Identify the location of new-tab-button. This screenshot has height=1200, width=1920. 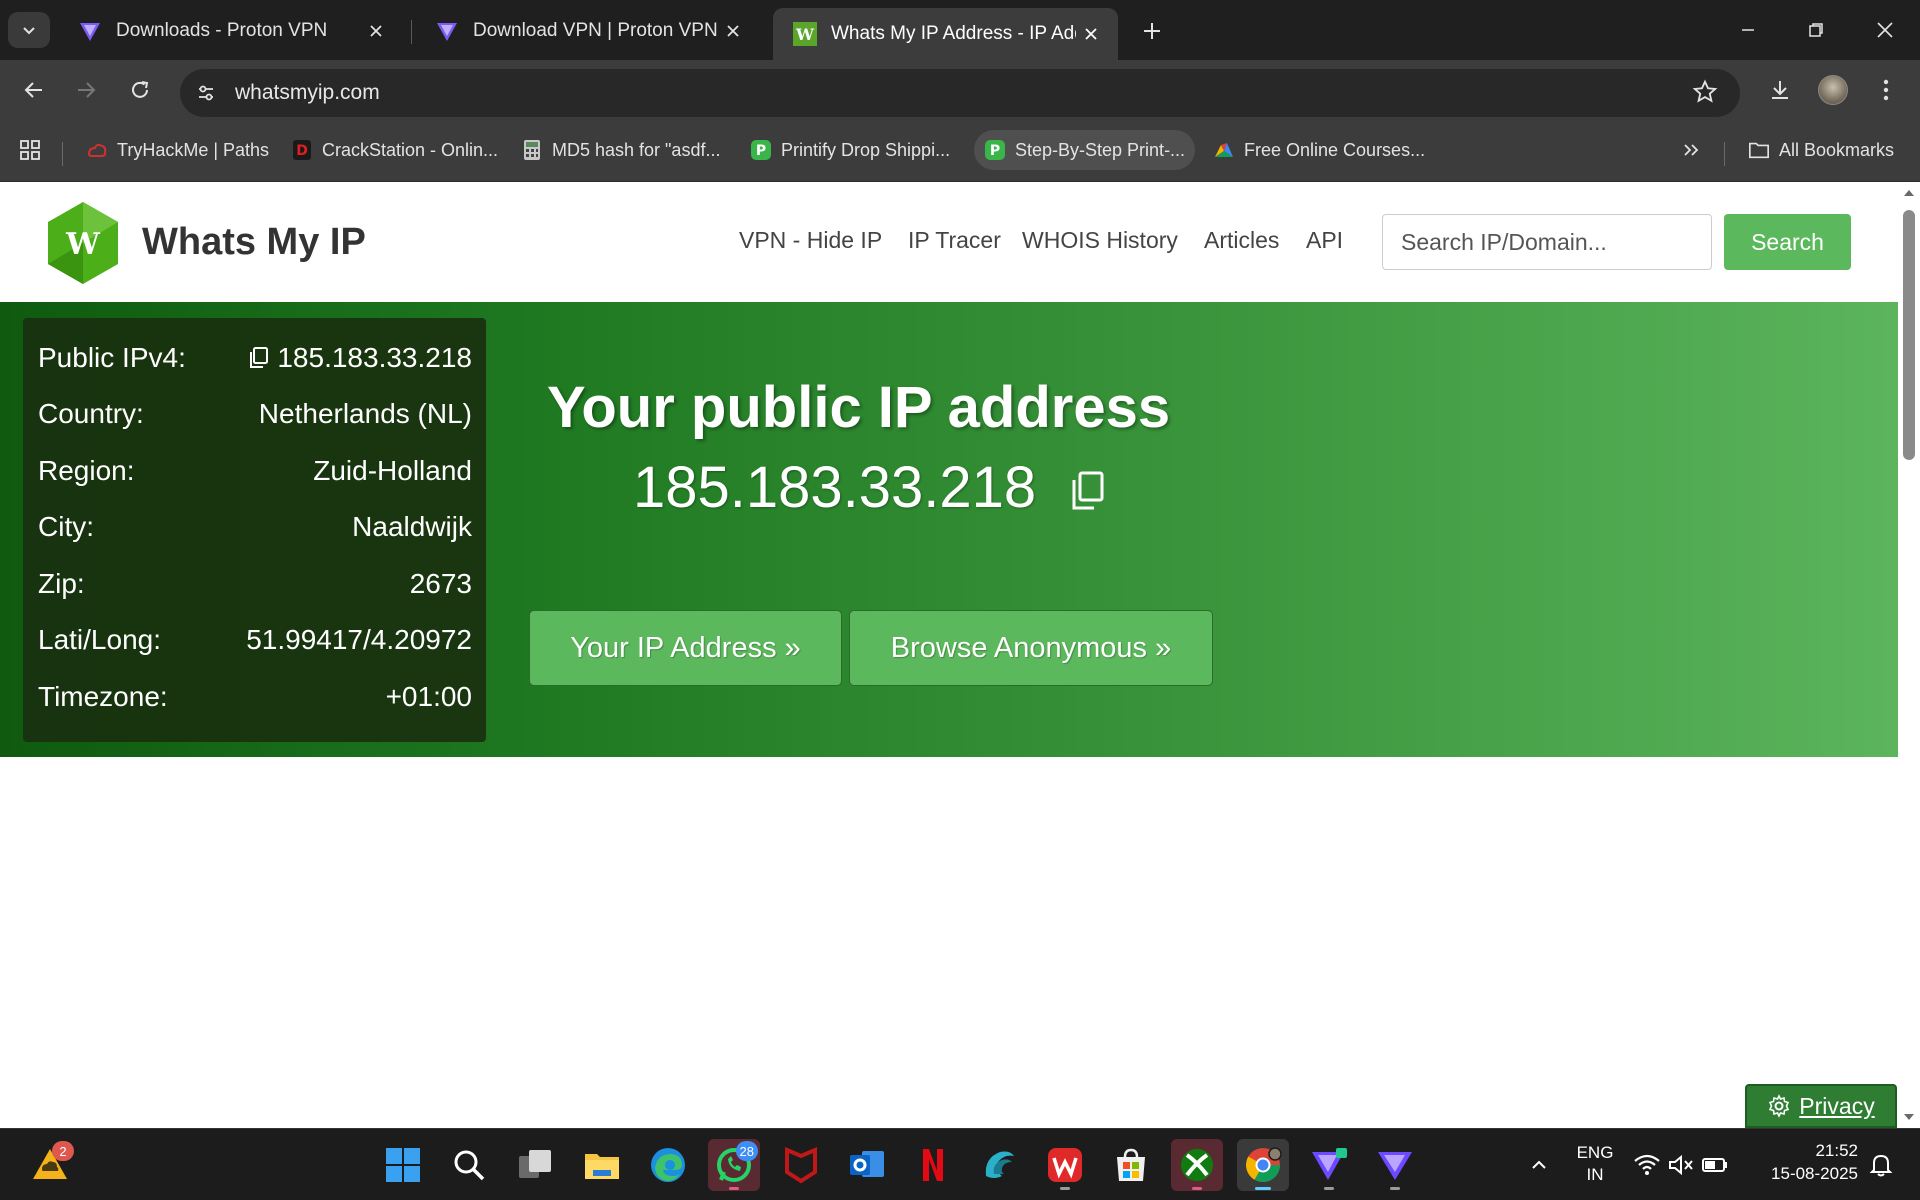
(1152, 31).